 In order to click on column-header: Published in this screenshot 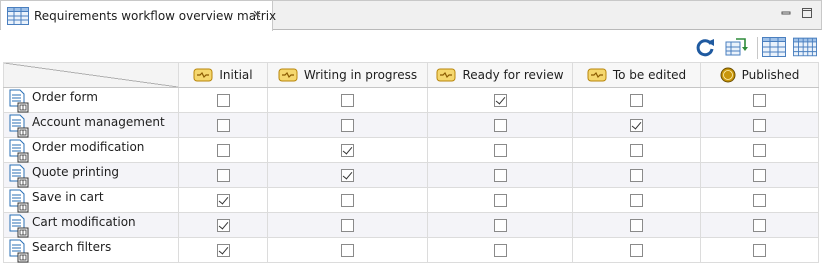, I will do `click(759, 75)`.